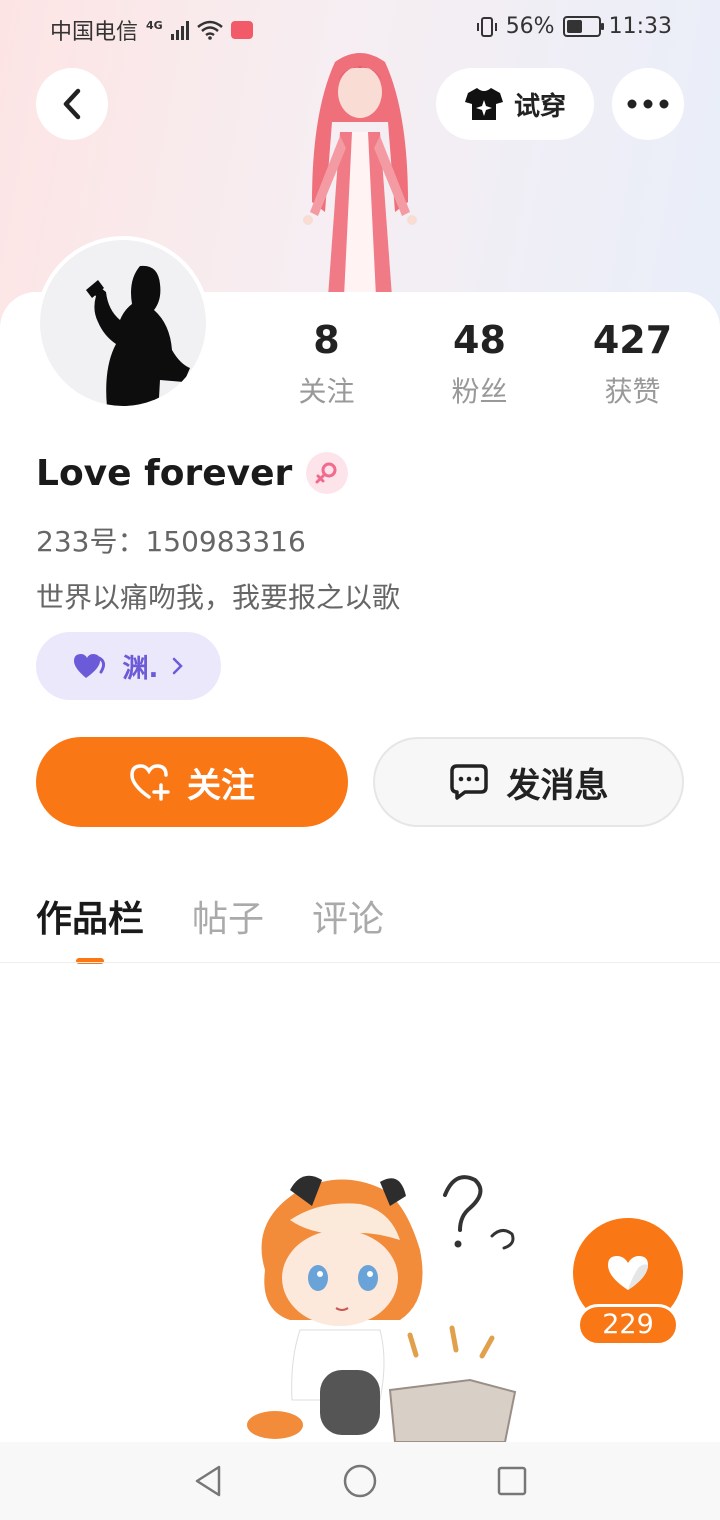  What do you see at coordinates (468, 782) in the screenshot?
I see `chat-bubble-icon` at bounding box center [468, 782].